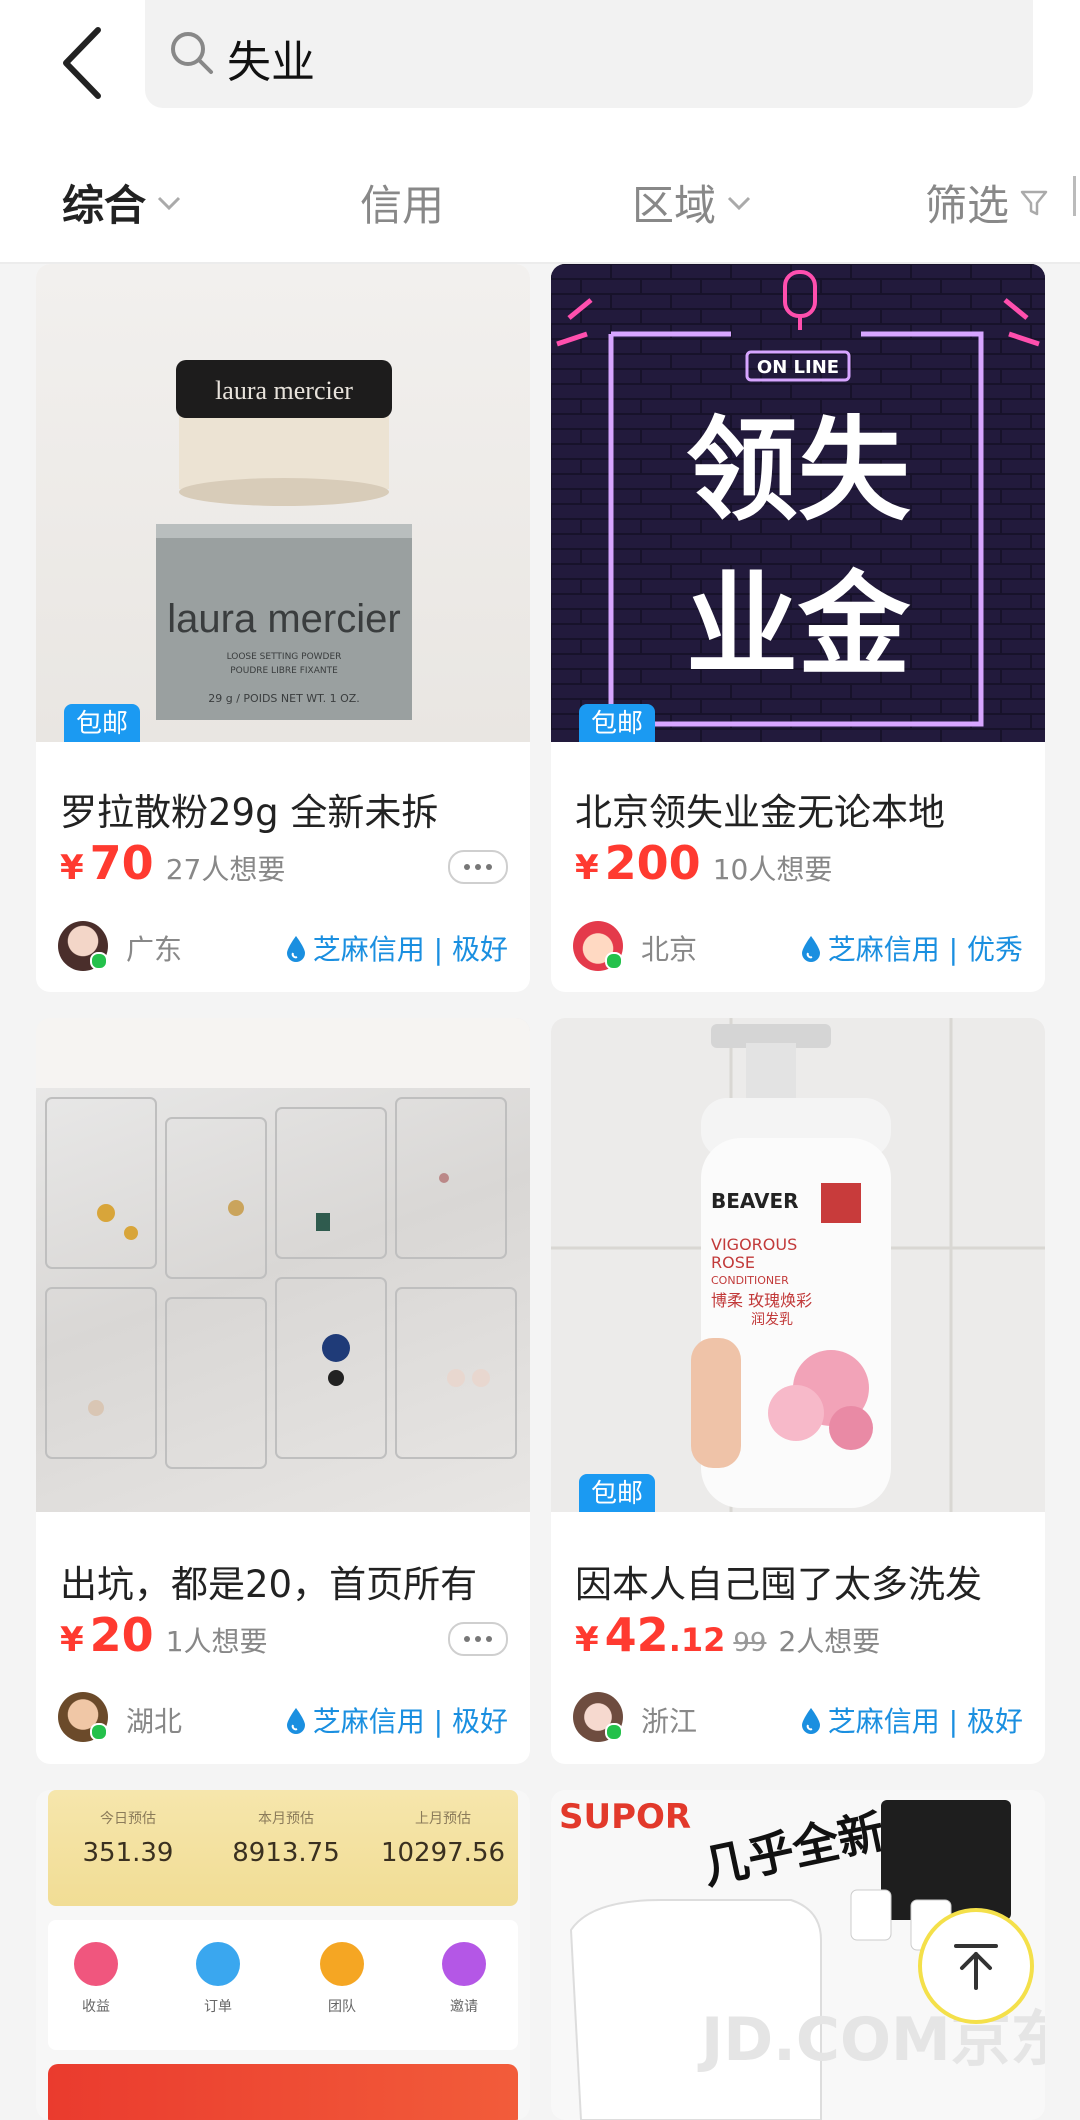 The width and height of the screenshot is (1080, 2120). I want to click on neon-sign-image: ON LINE 领失 业金, so click(798, 503).